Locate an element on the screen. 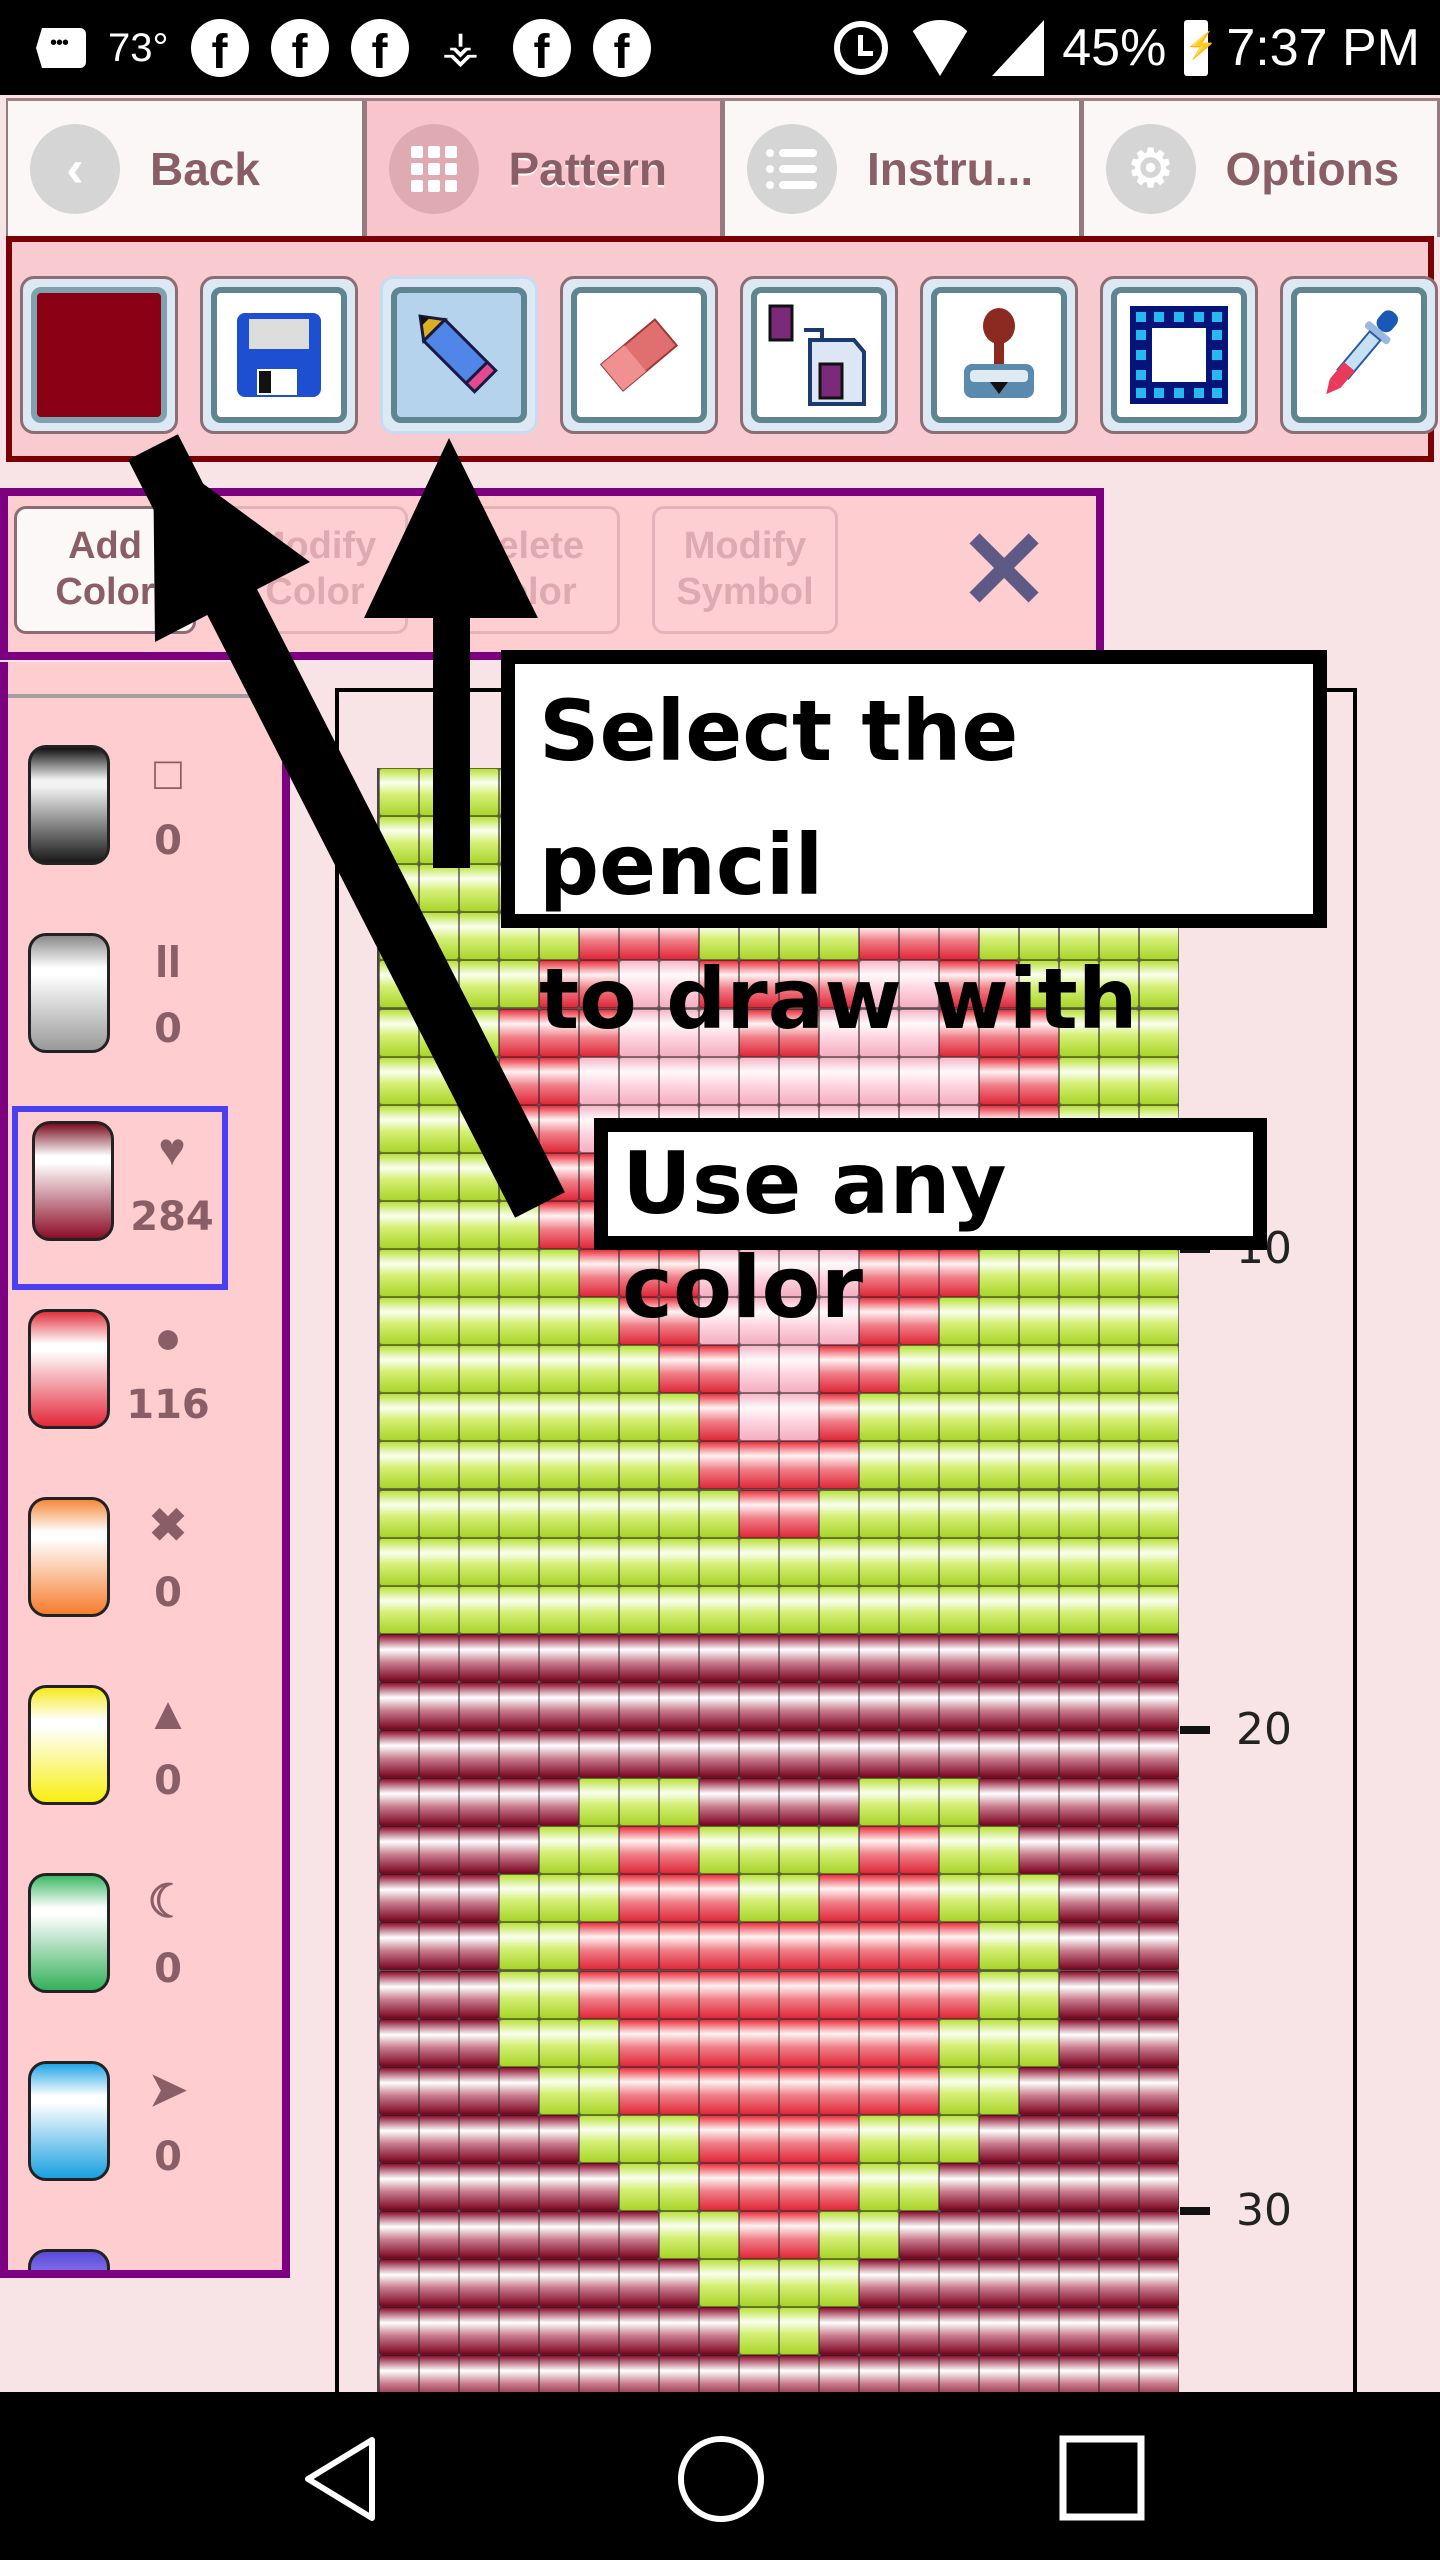 The height and width of the screenshot is (2560, 1440). home-circle-icon is located at coordinates (721, 2479).